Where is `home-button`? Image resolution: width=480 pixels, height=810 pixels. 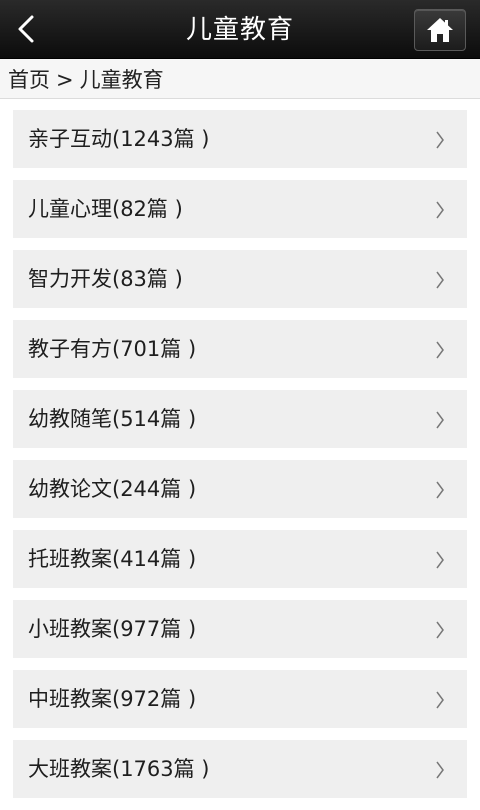
home-button is located at coordinates (440, 30).